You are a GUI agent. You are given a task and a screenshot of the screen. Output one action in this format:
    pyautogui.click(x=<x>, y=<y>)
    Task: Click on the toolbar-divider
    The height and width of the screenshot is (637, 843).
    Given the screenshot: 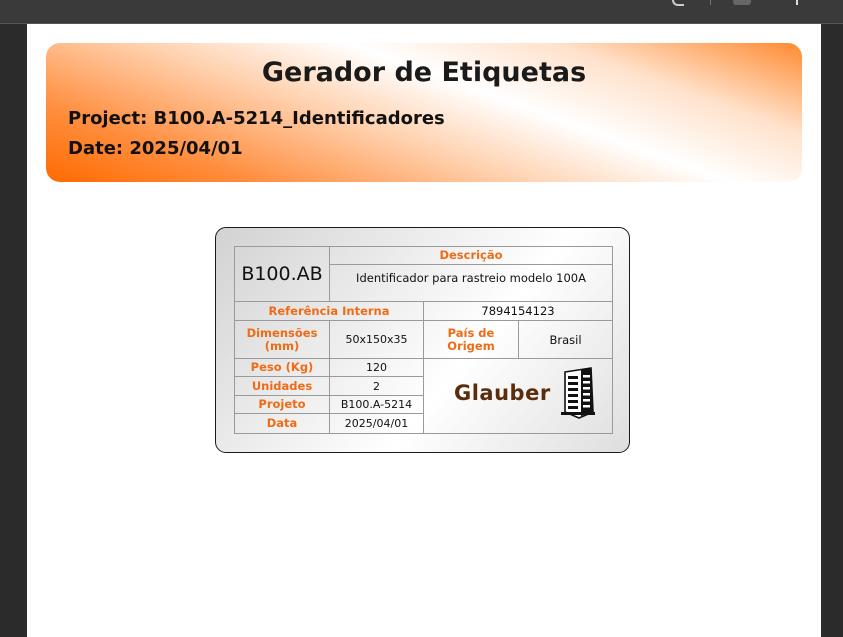 What is the action you would take?
    pyautogui.click(x=710, y=2)
    